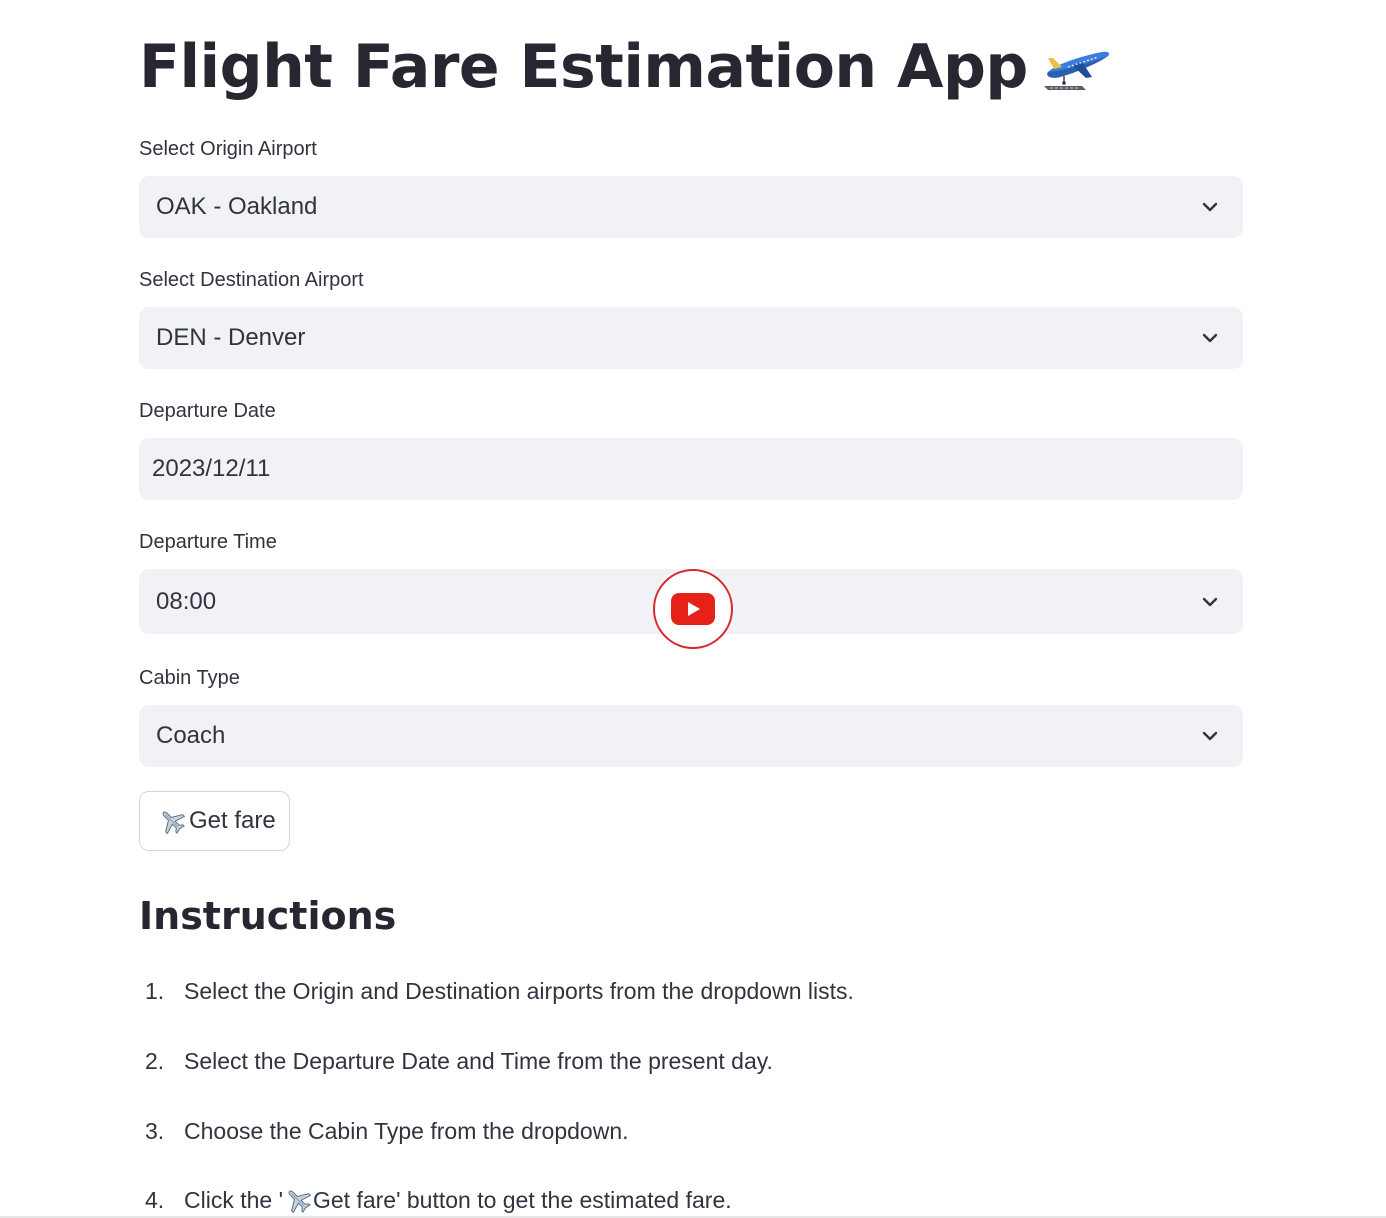 This screenshot has height=1218, width=1386. Describe the element at coordinates (231, 337) in the screenshot. I see `destination-value: DEN - Denver` at that location.